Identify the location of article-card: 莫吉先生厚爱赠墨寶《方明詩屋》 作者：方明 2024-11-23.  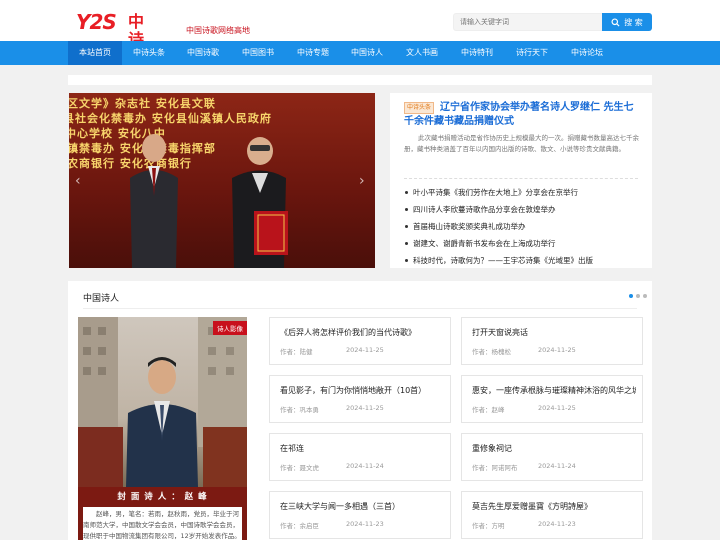
(552, 515).